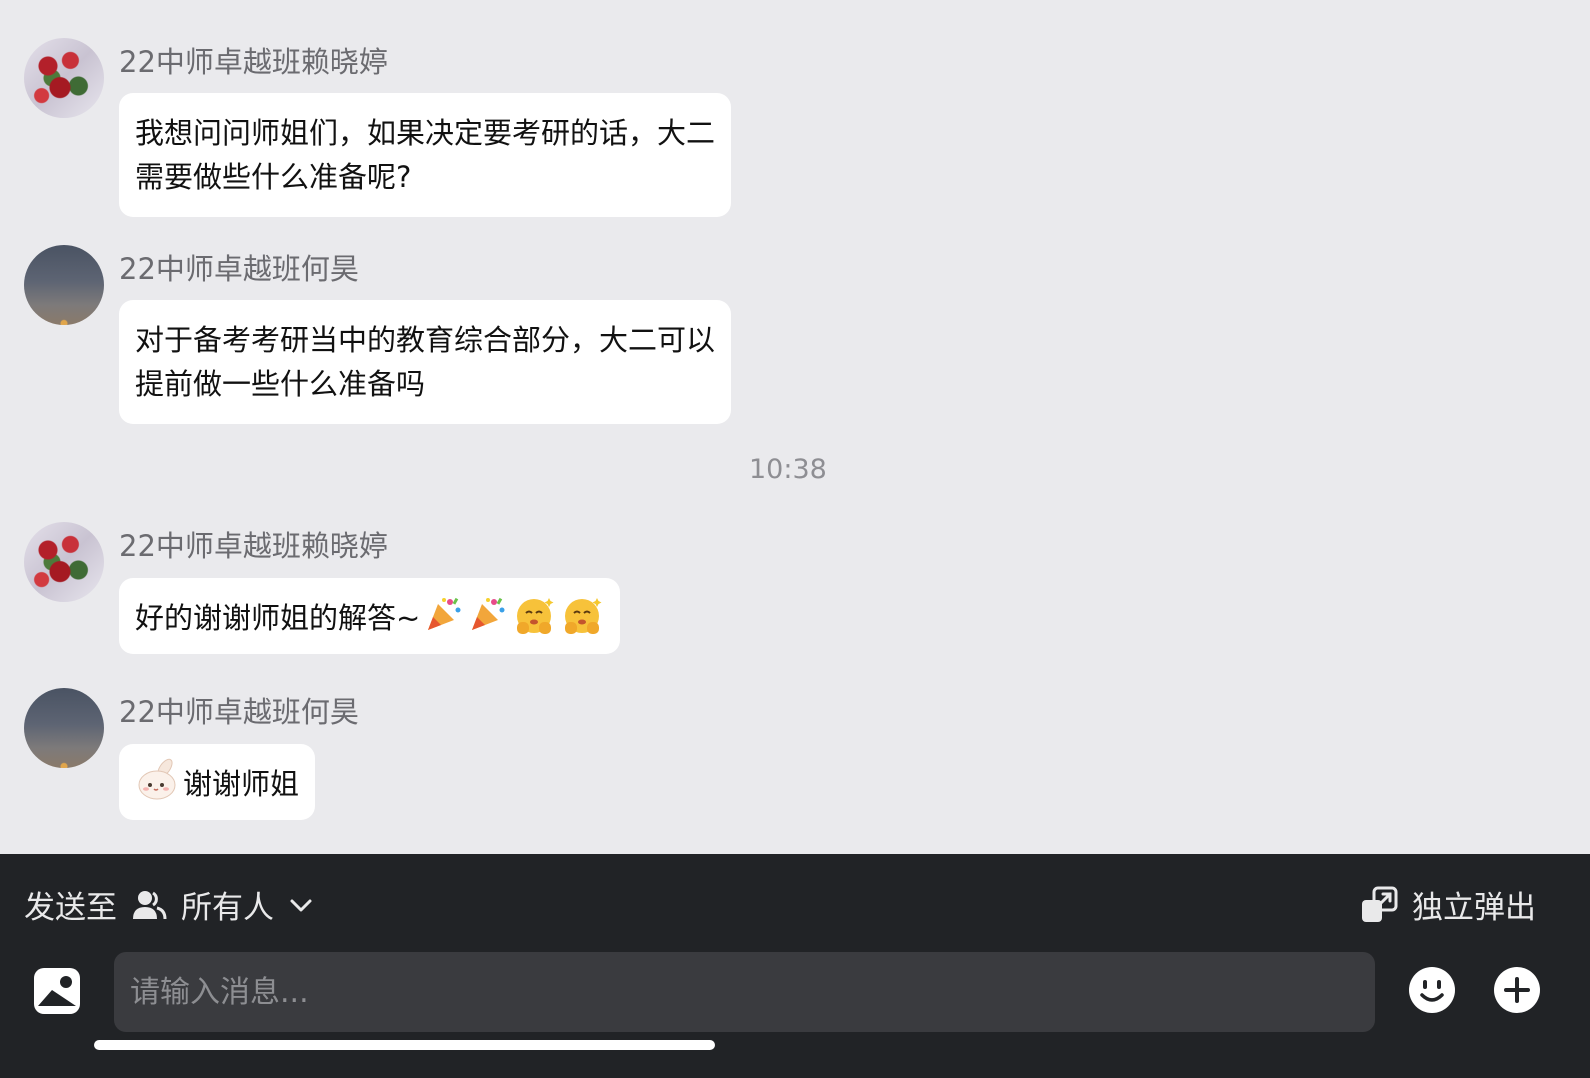  Describe the element at coordinates (227, 908) in the screenshot. I see `recipient-value: 所有人` at that location.